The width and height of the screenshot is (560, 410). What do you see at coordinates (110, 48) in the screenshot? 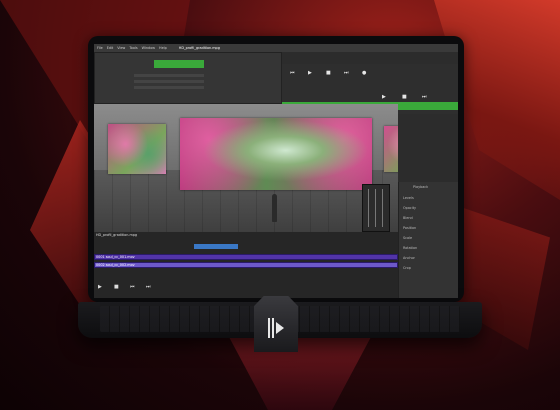
I see `menu-edit: Edit` at bounding box center [110, 48].